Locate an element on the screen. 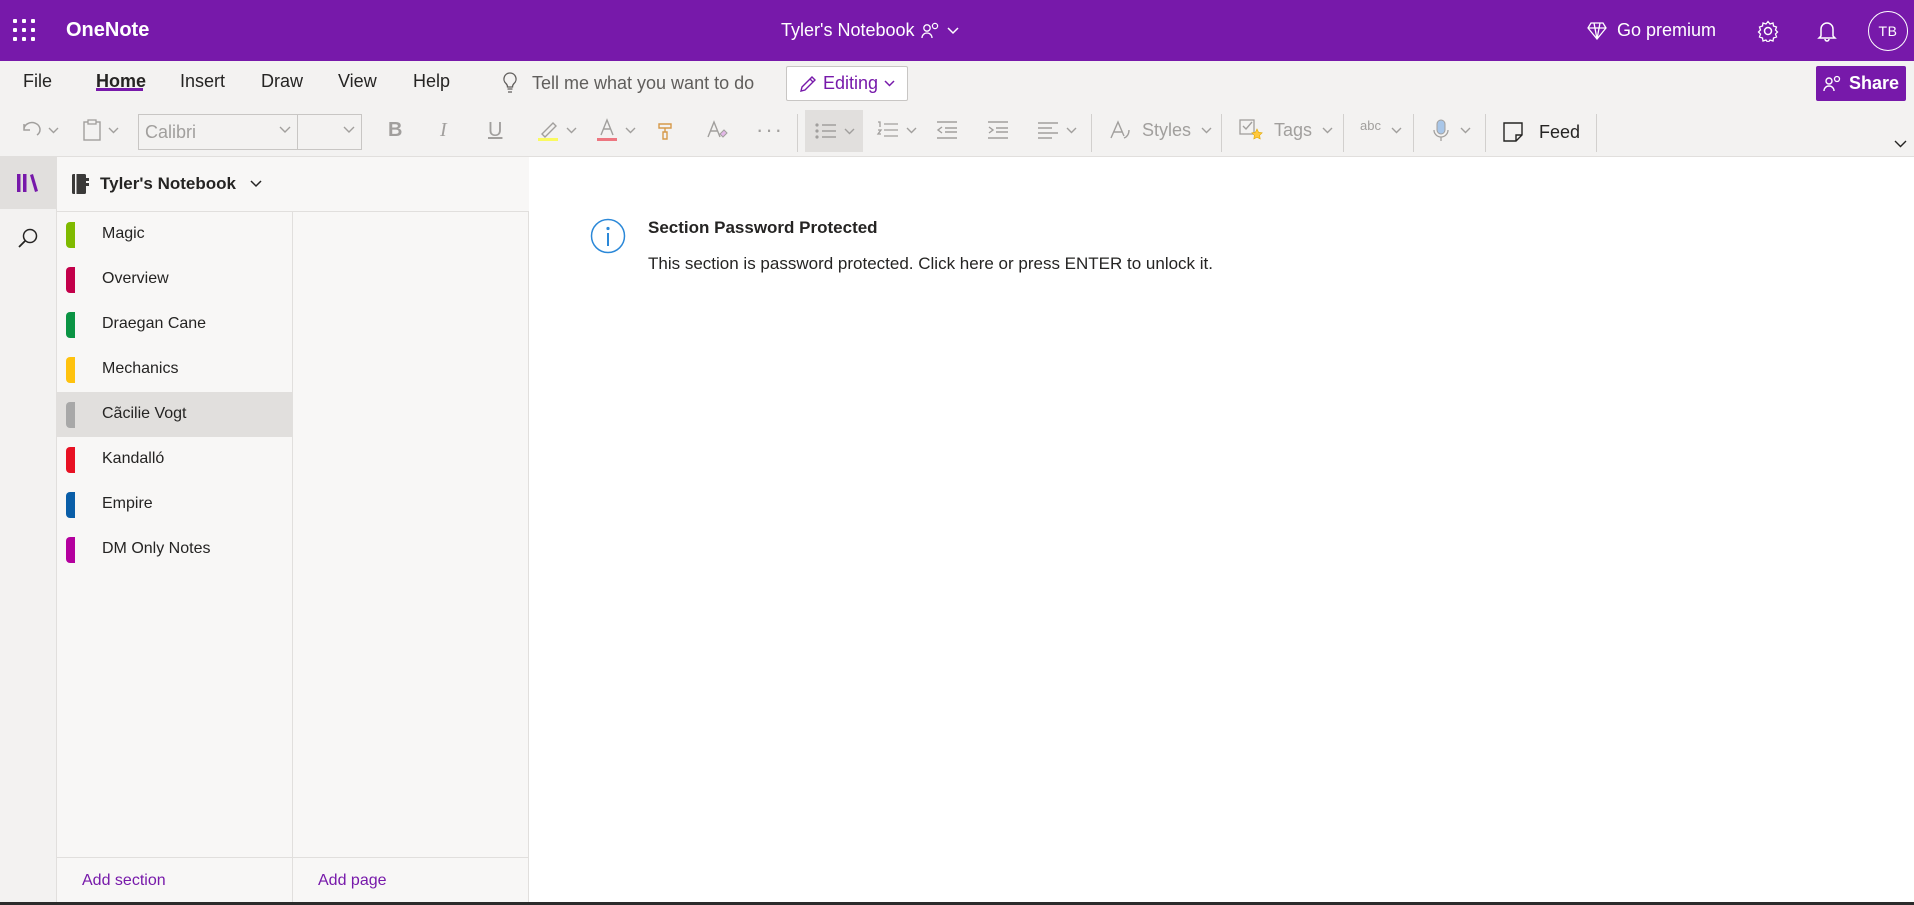 The height and width of the screenshot is (905, 1914). bold-icon: B is located at coordinates (395, 130).